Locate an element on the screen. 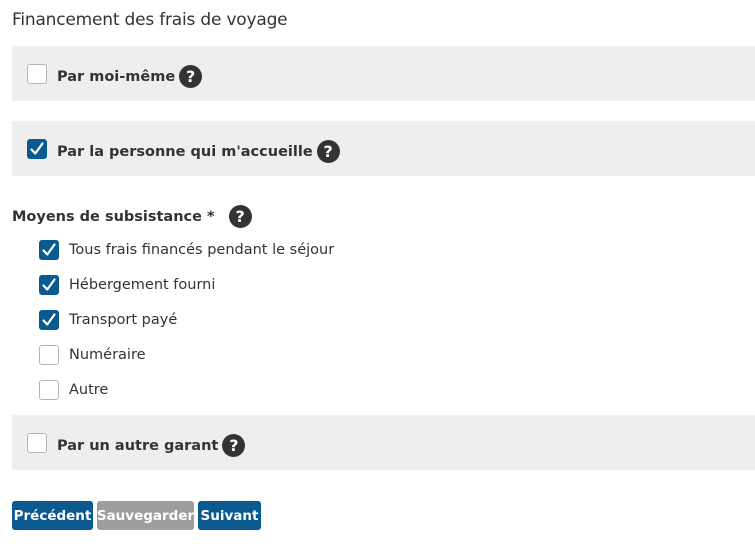 The width and height of the screenshot is (755, 548). other-checkbox is located at coordinates (49, 390).